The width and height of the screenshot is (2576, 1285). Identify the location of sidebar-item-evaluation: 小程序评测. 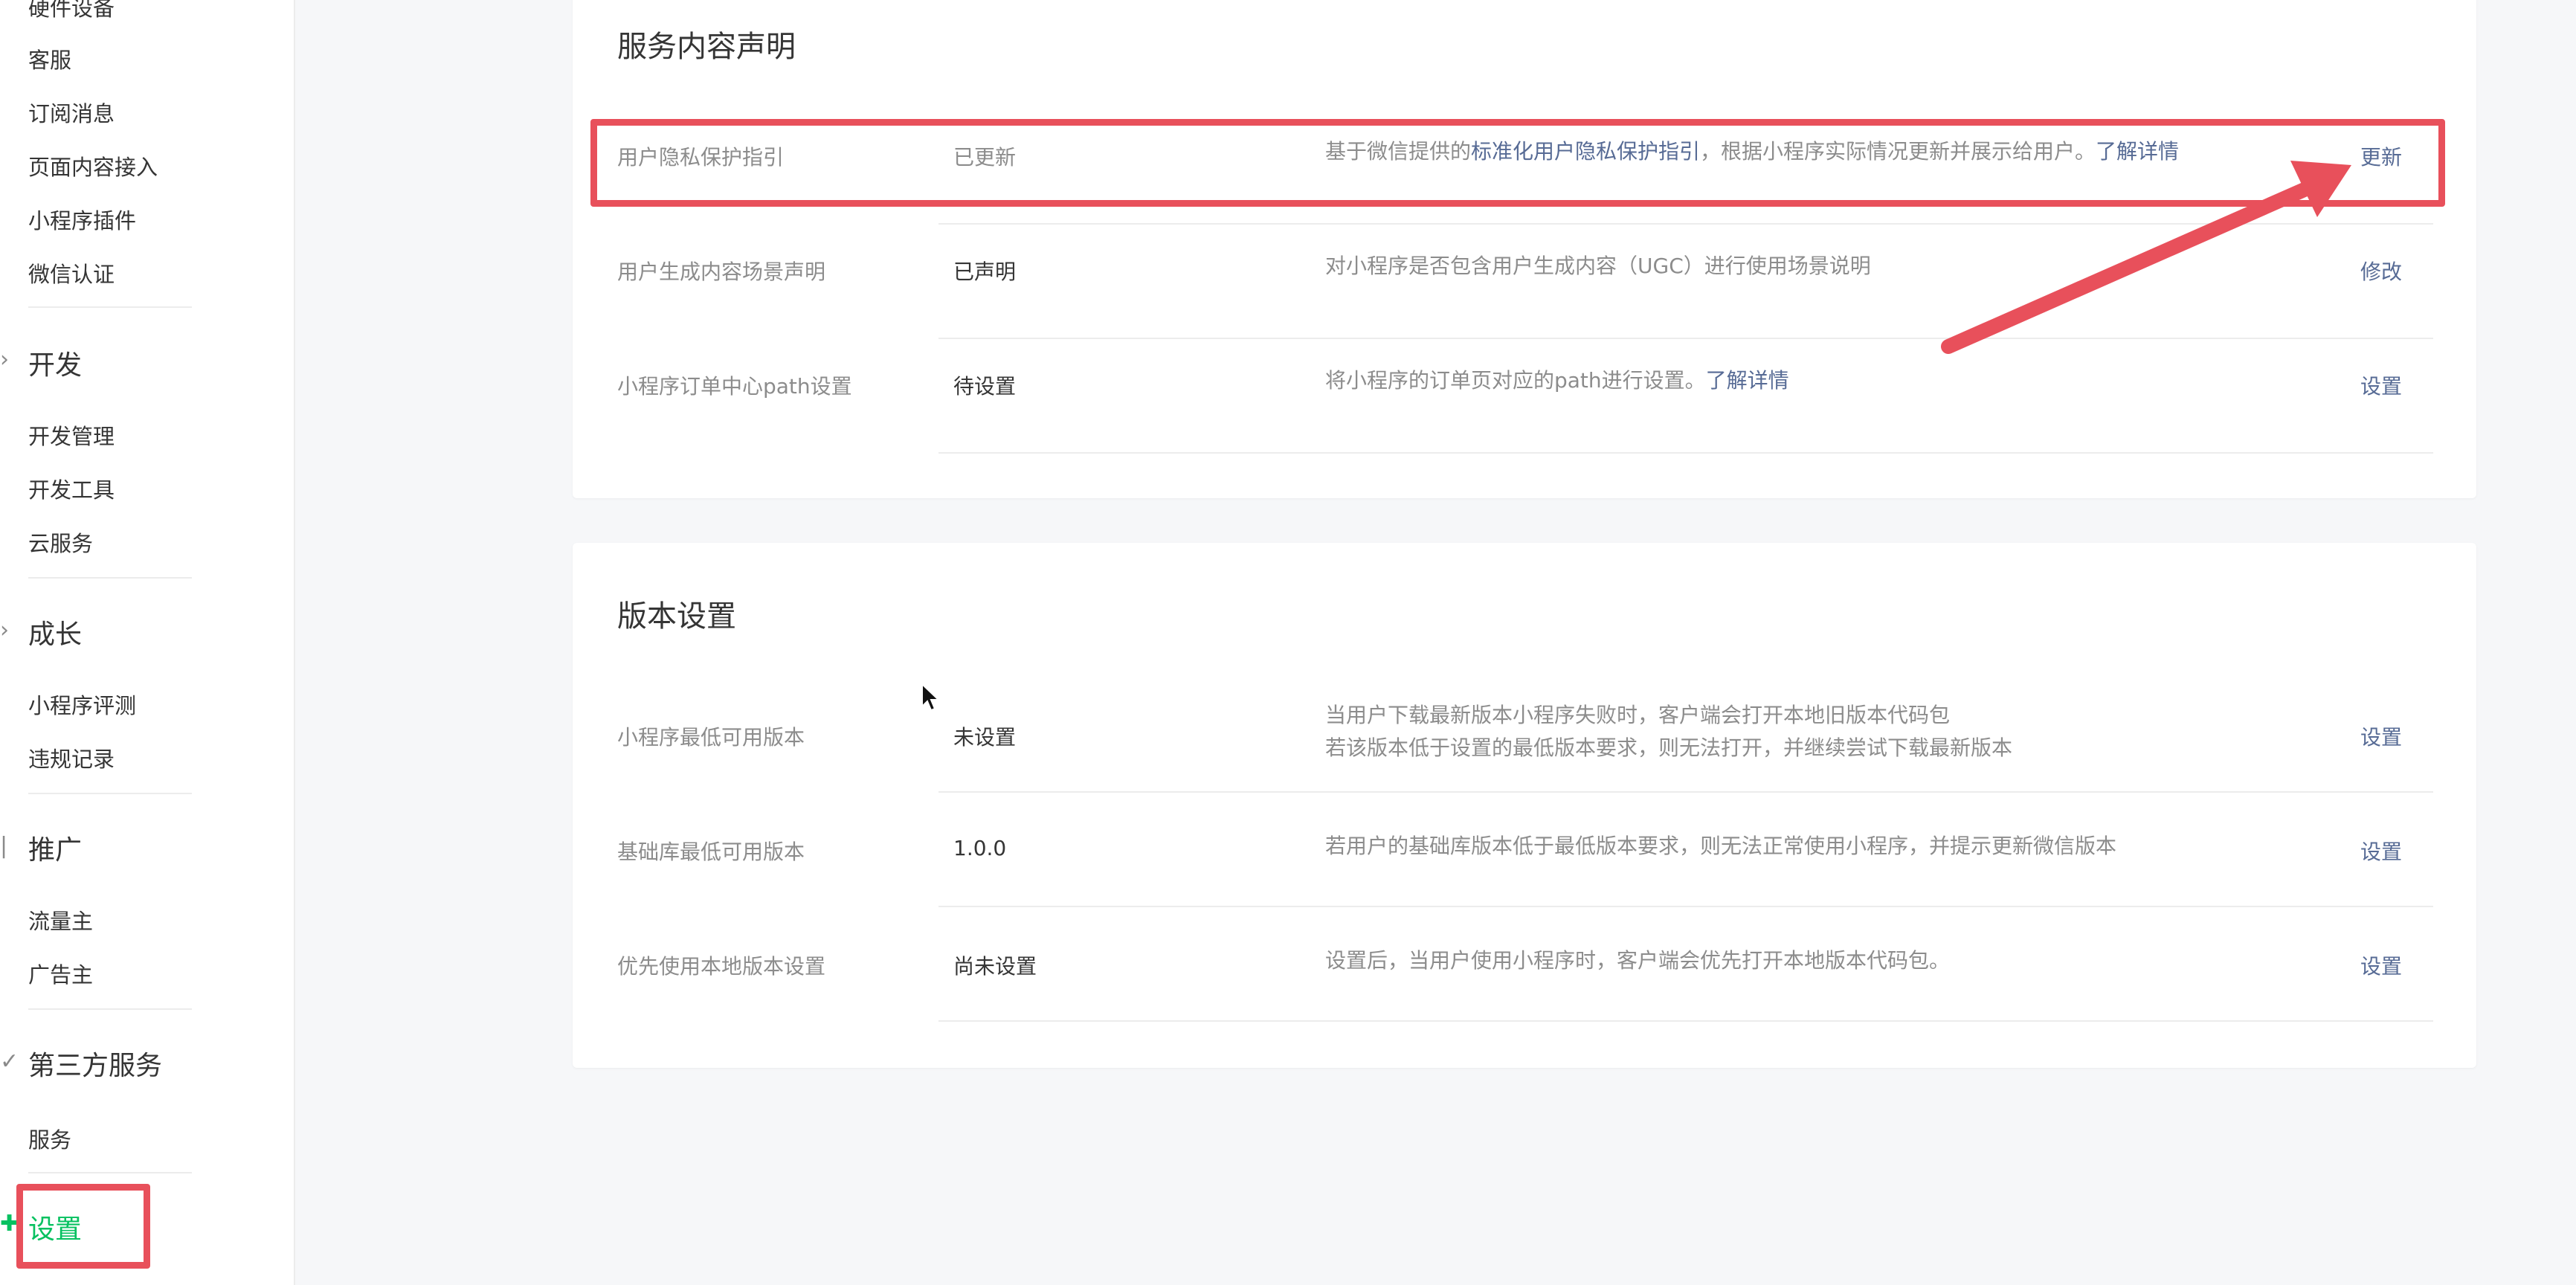
(82, 705).